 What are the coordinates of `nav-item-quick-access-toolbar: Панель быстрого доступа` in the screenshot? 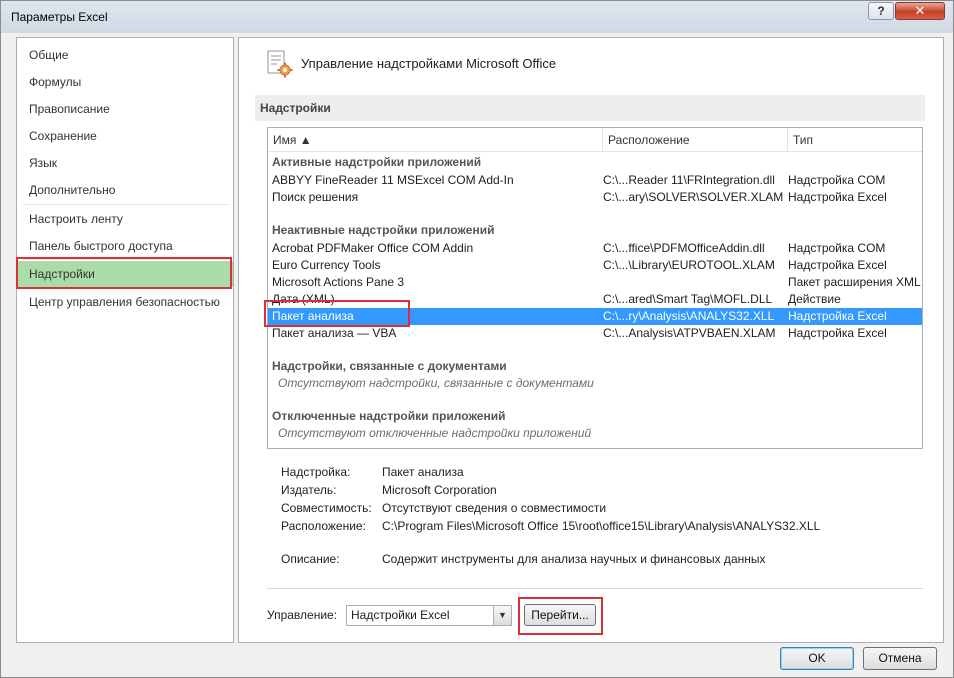 It's located at (125, 246).